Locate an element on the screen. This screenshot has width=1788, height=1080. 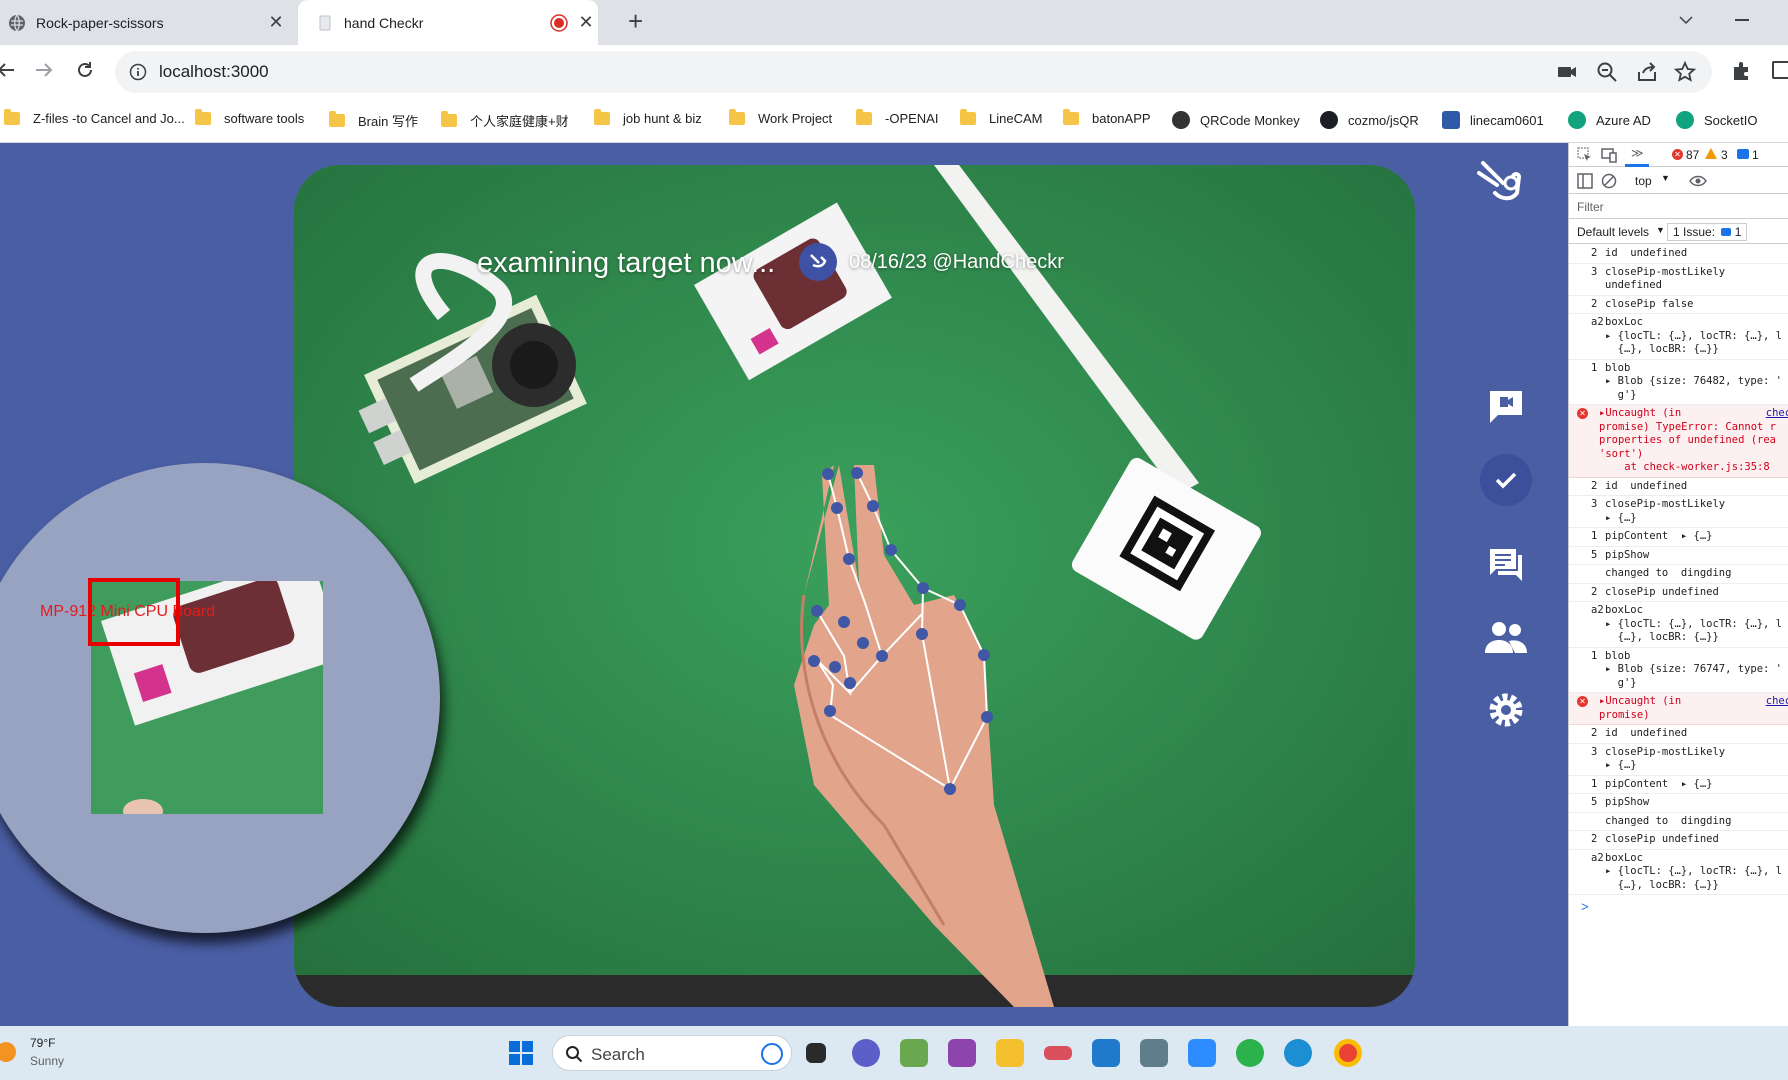
context-select: top is located at coordinates (1643, 181).